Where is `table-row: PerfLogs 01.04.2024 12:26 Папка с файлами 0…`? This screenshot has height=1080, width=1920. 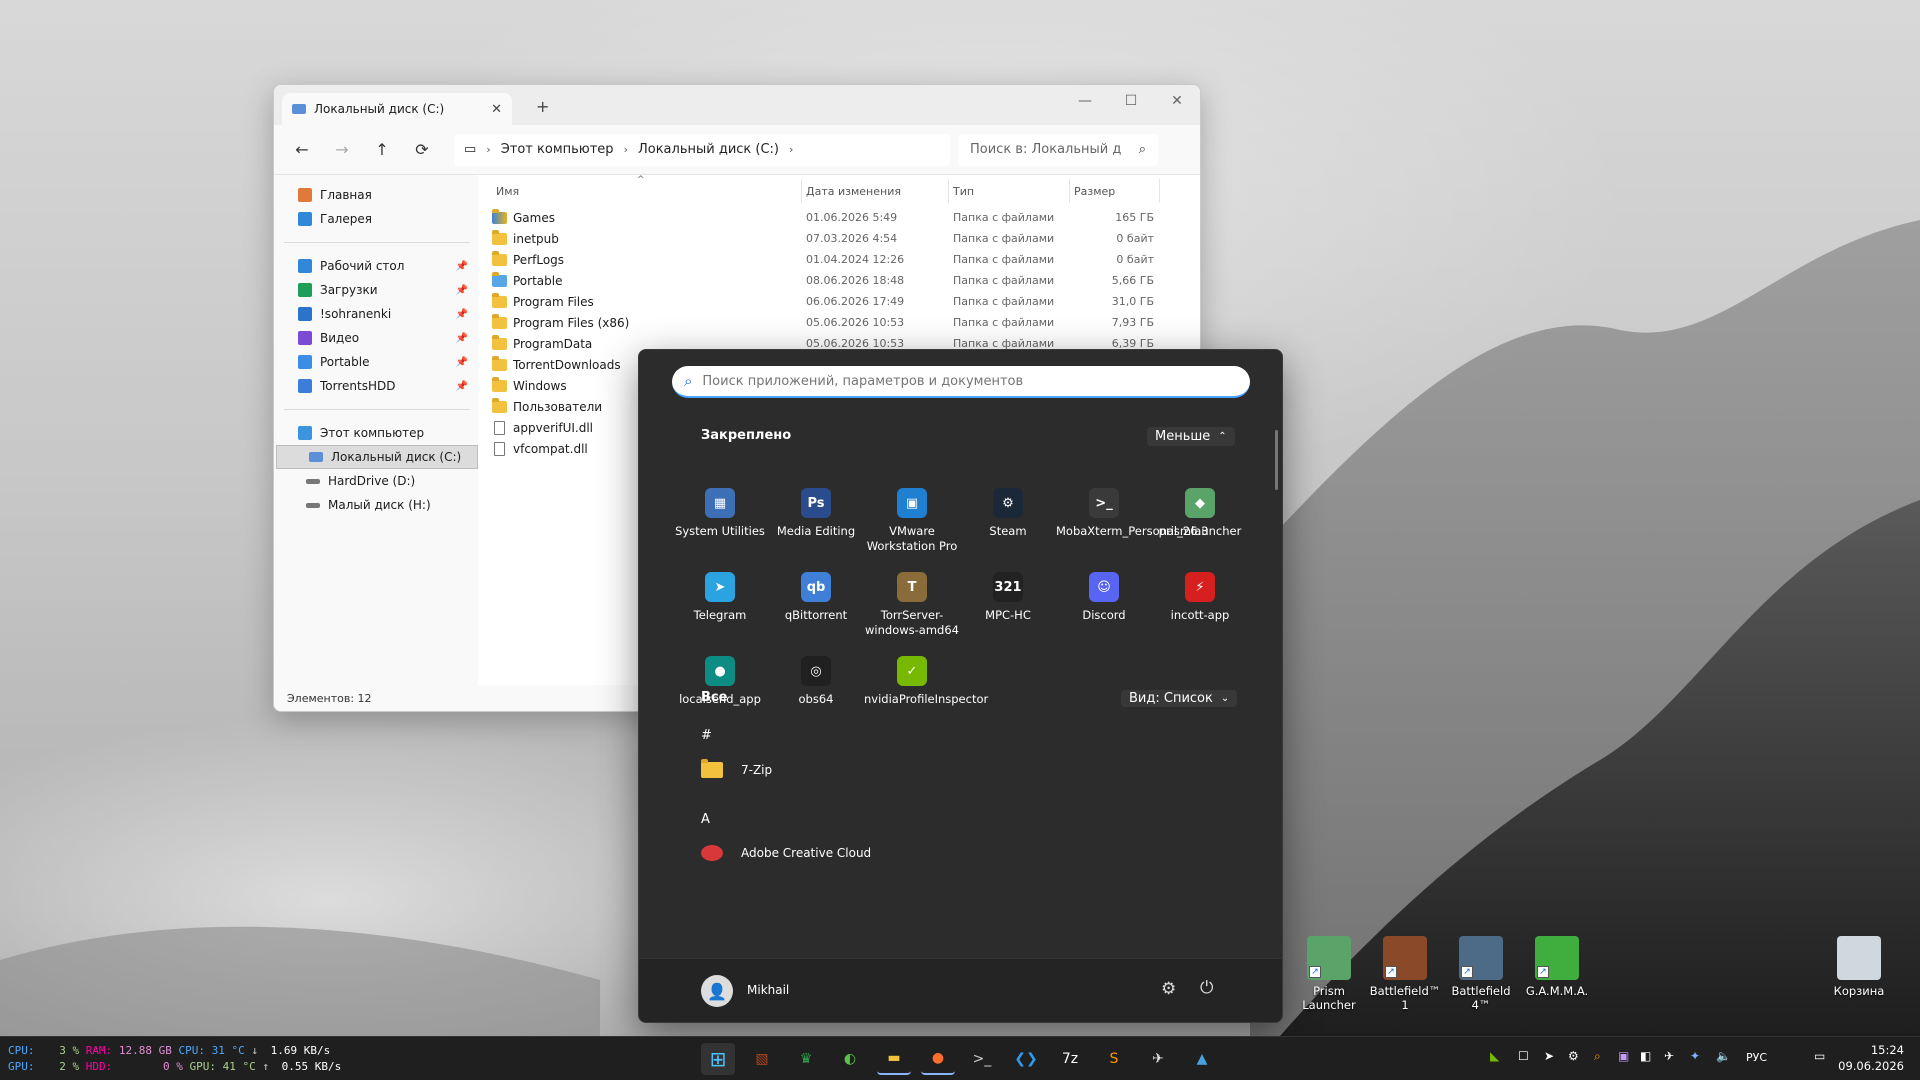
table-row: PerfLogs 01.04.2024 12:26 Папка с файлами 0… is located at coordinates (839, 259).